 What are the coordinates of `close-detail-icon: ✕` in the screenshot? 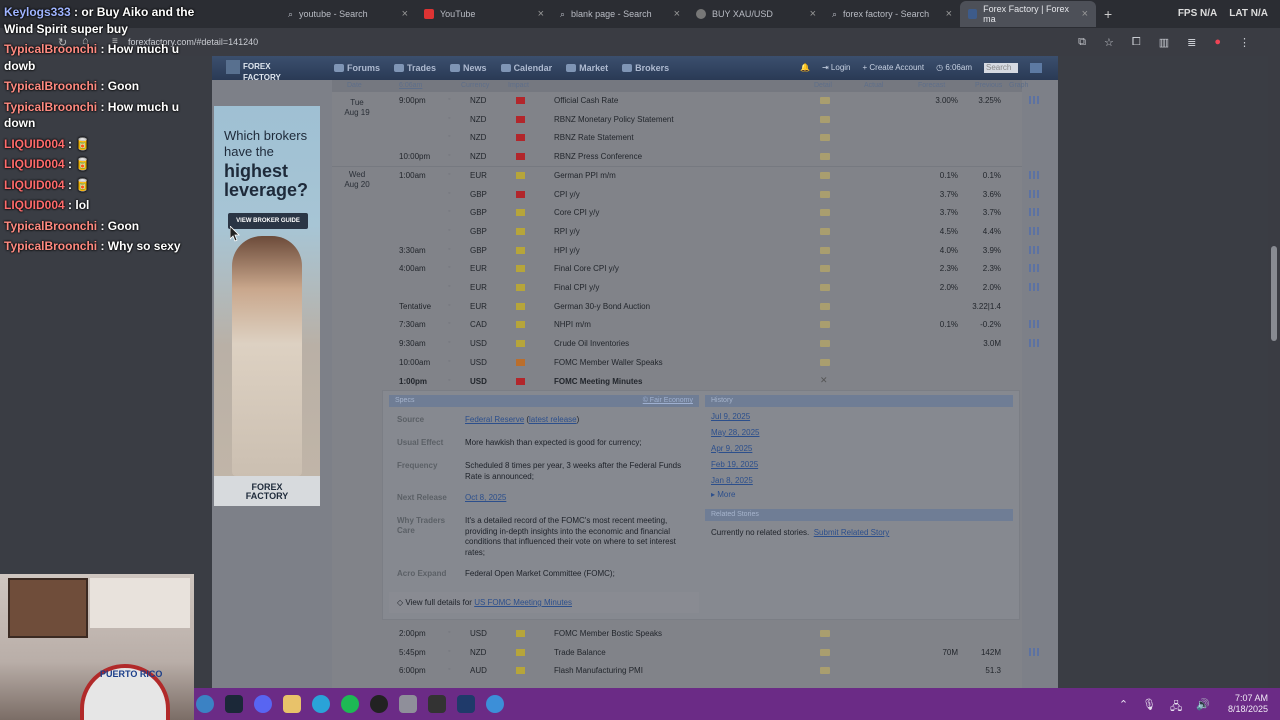 It's located at (824, 380).